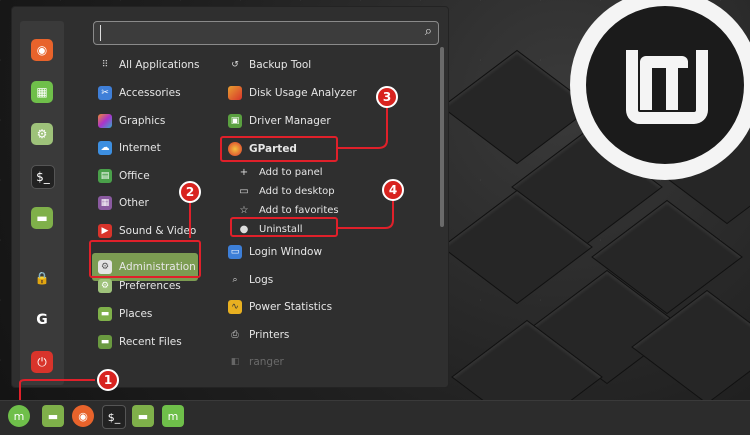  I want to click on context-add-to-desktop: ▭ Add to desktop, so click(286, 191).